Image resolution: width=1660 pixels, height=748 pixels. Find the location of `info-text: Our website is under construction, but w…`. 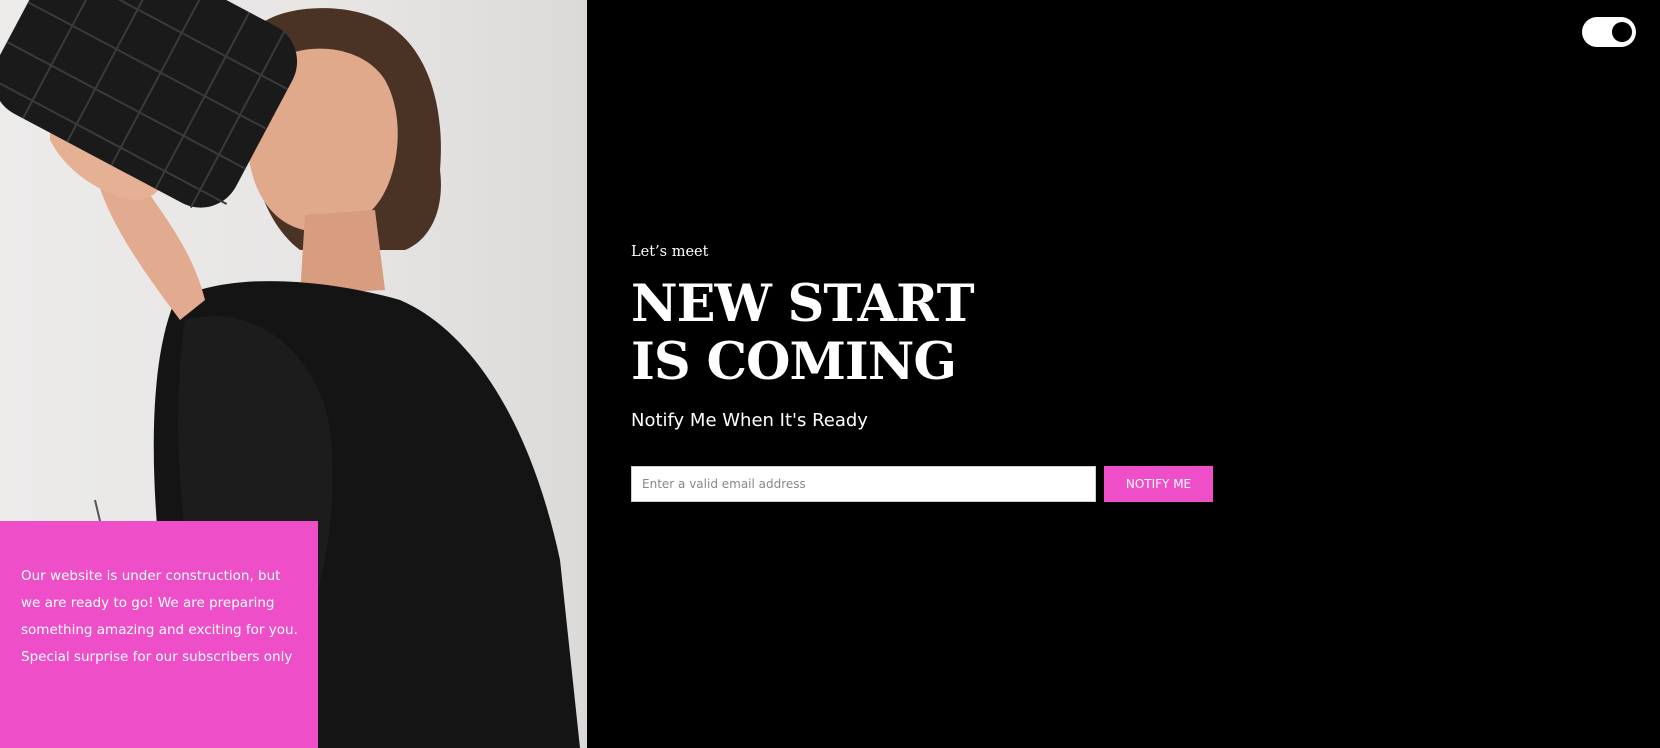

info-text: Our website is under construction, but w… is located at coordinates (159, 616).